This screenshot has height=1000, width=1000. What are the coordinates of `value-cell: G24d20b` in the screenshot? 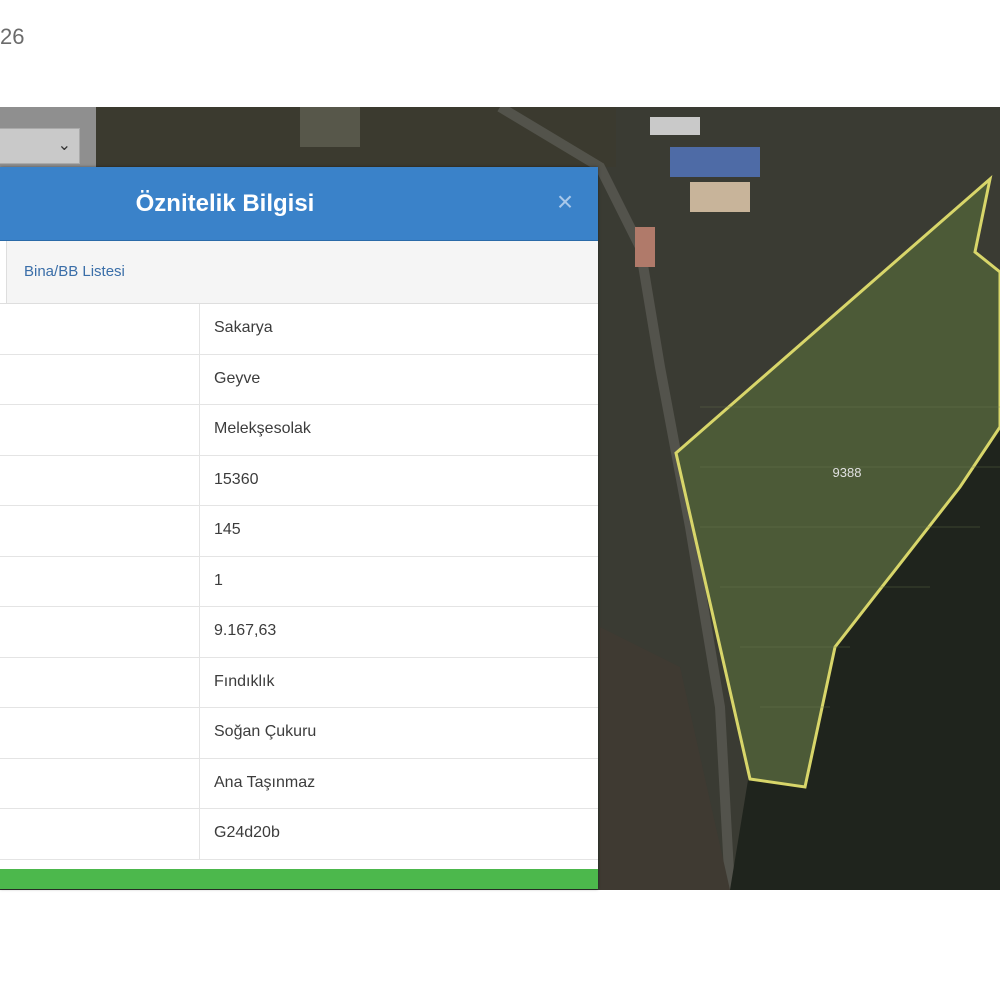 It's located at (247, 832).